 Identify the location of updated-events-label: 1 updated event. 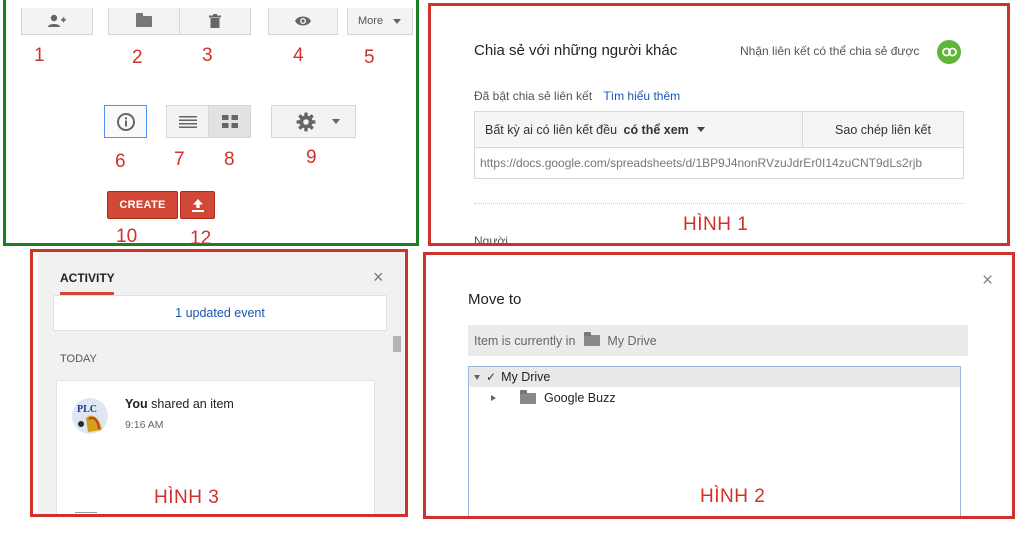
(220, 313).